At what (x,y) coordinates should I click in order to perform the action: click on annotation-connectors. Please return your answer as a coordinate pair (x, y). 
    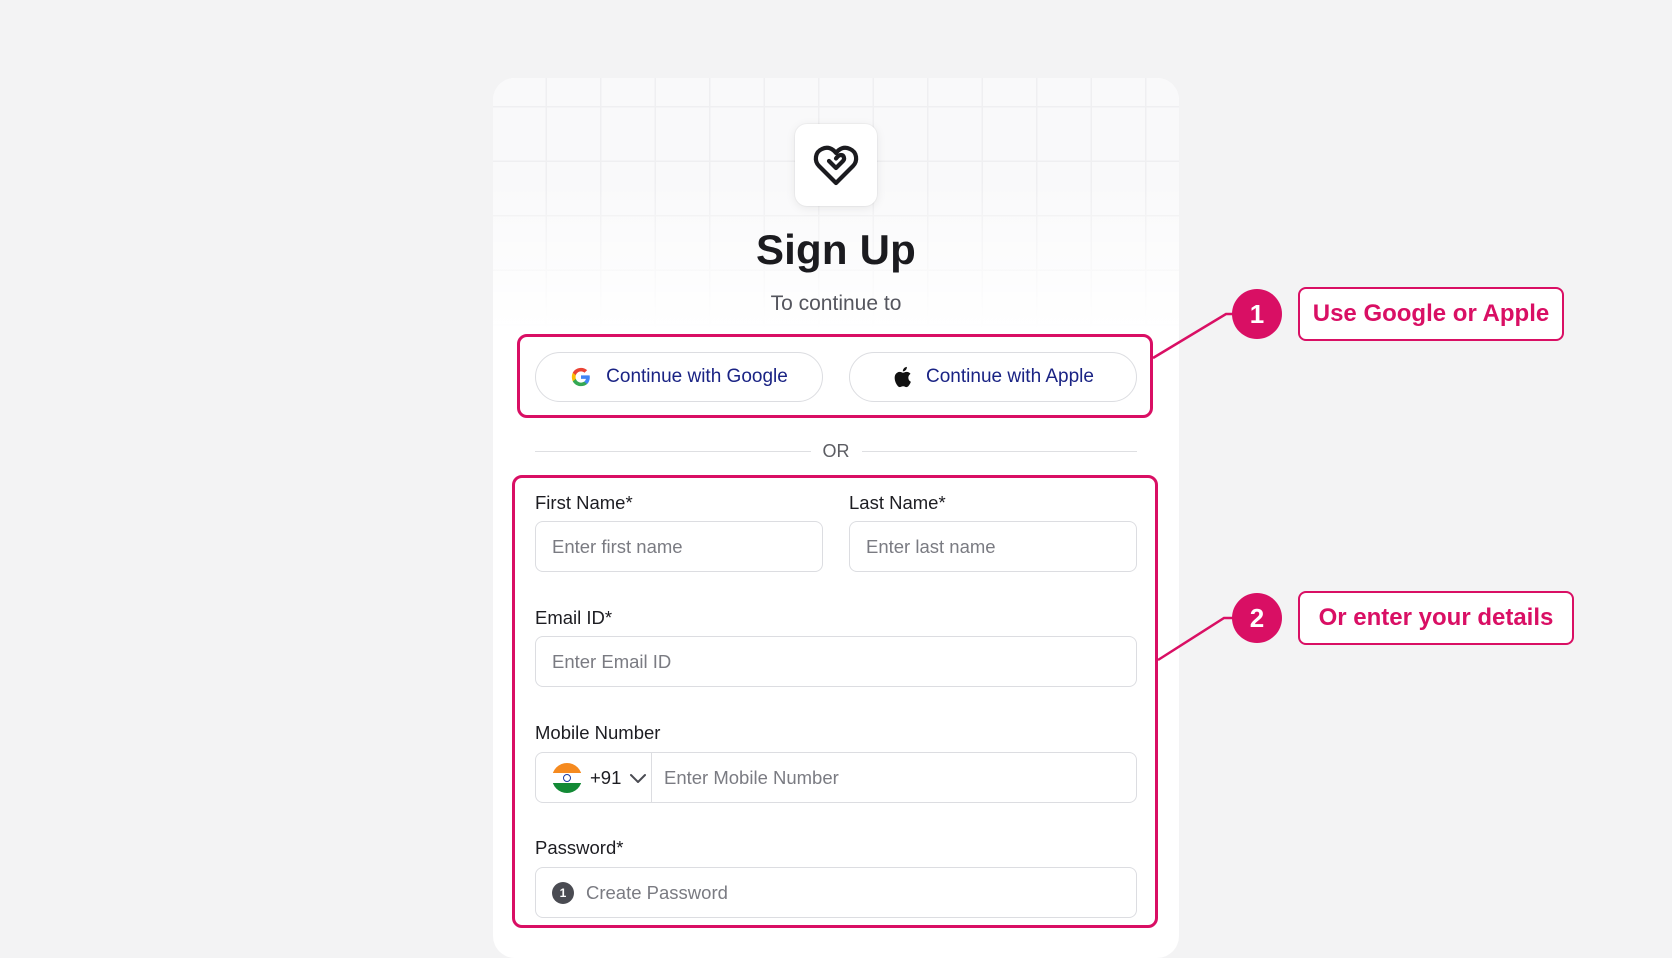
    Looking at the image, I should click on (1204, 487).